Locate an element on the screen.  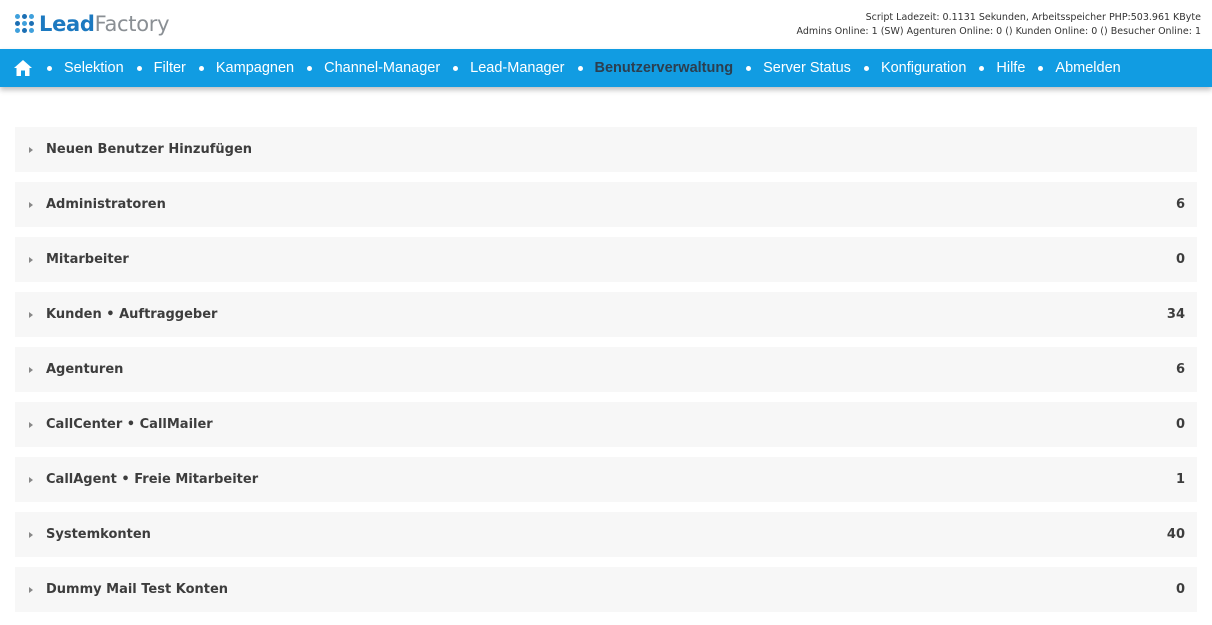
section-row: CallAgent • Freie Mitarbeiter 1 is located at coordinates (606, 479).